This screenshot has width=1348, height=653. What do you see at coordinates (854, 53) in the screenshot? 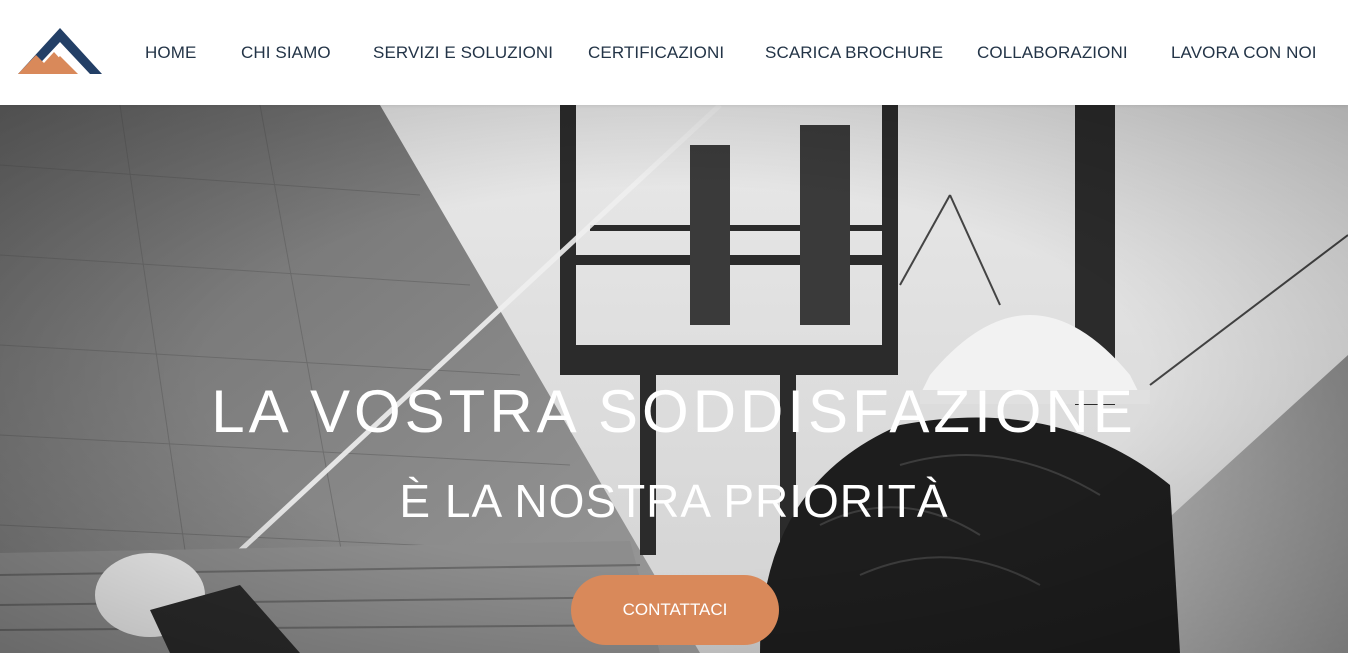
I see `nav-item-brochure: SCARICA BROCHURE` at bounding box center [854, 53].